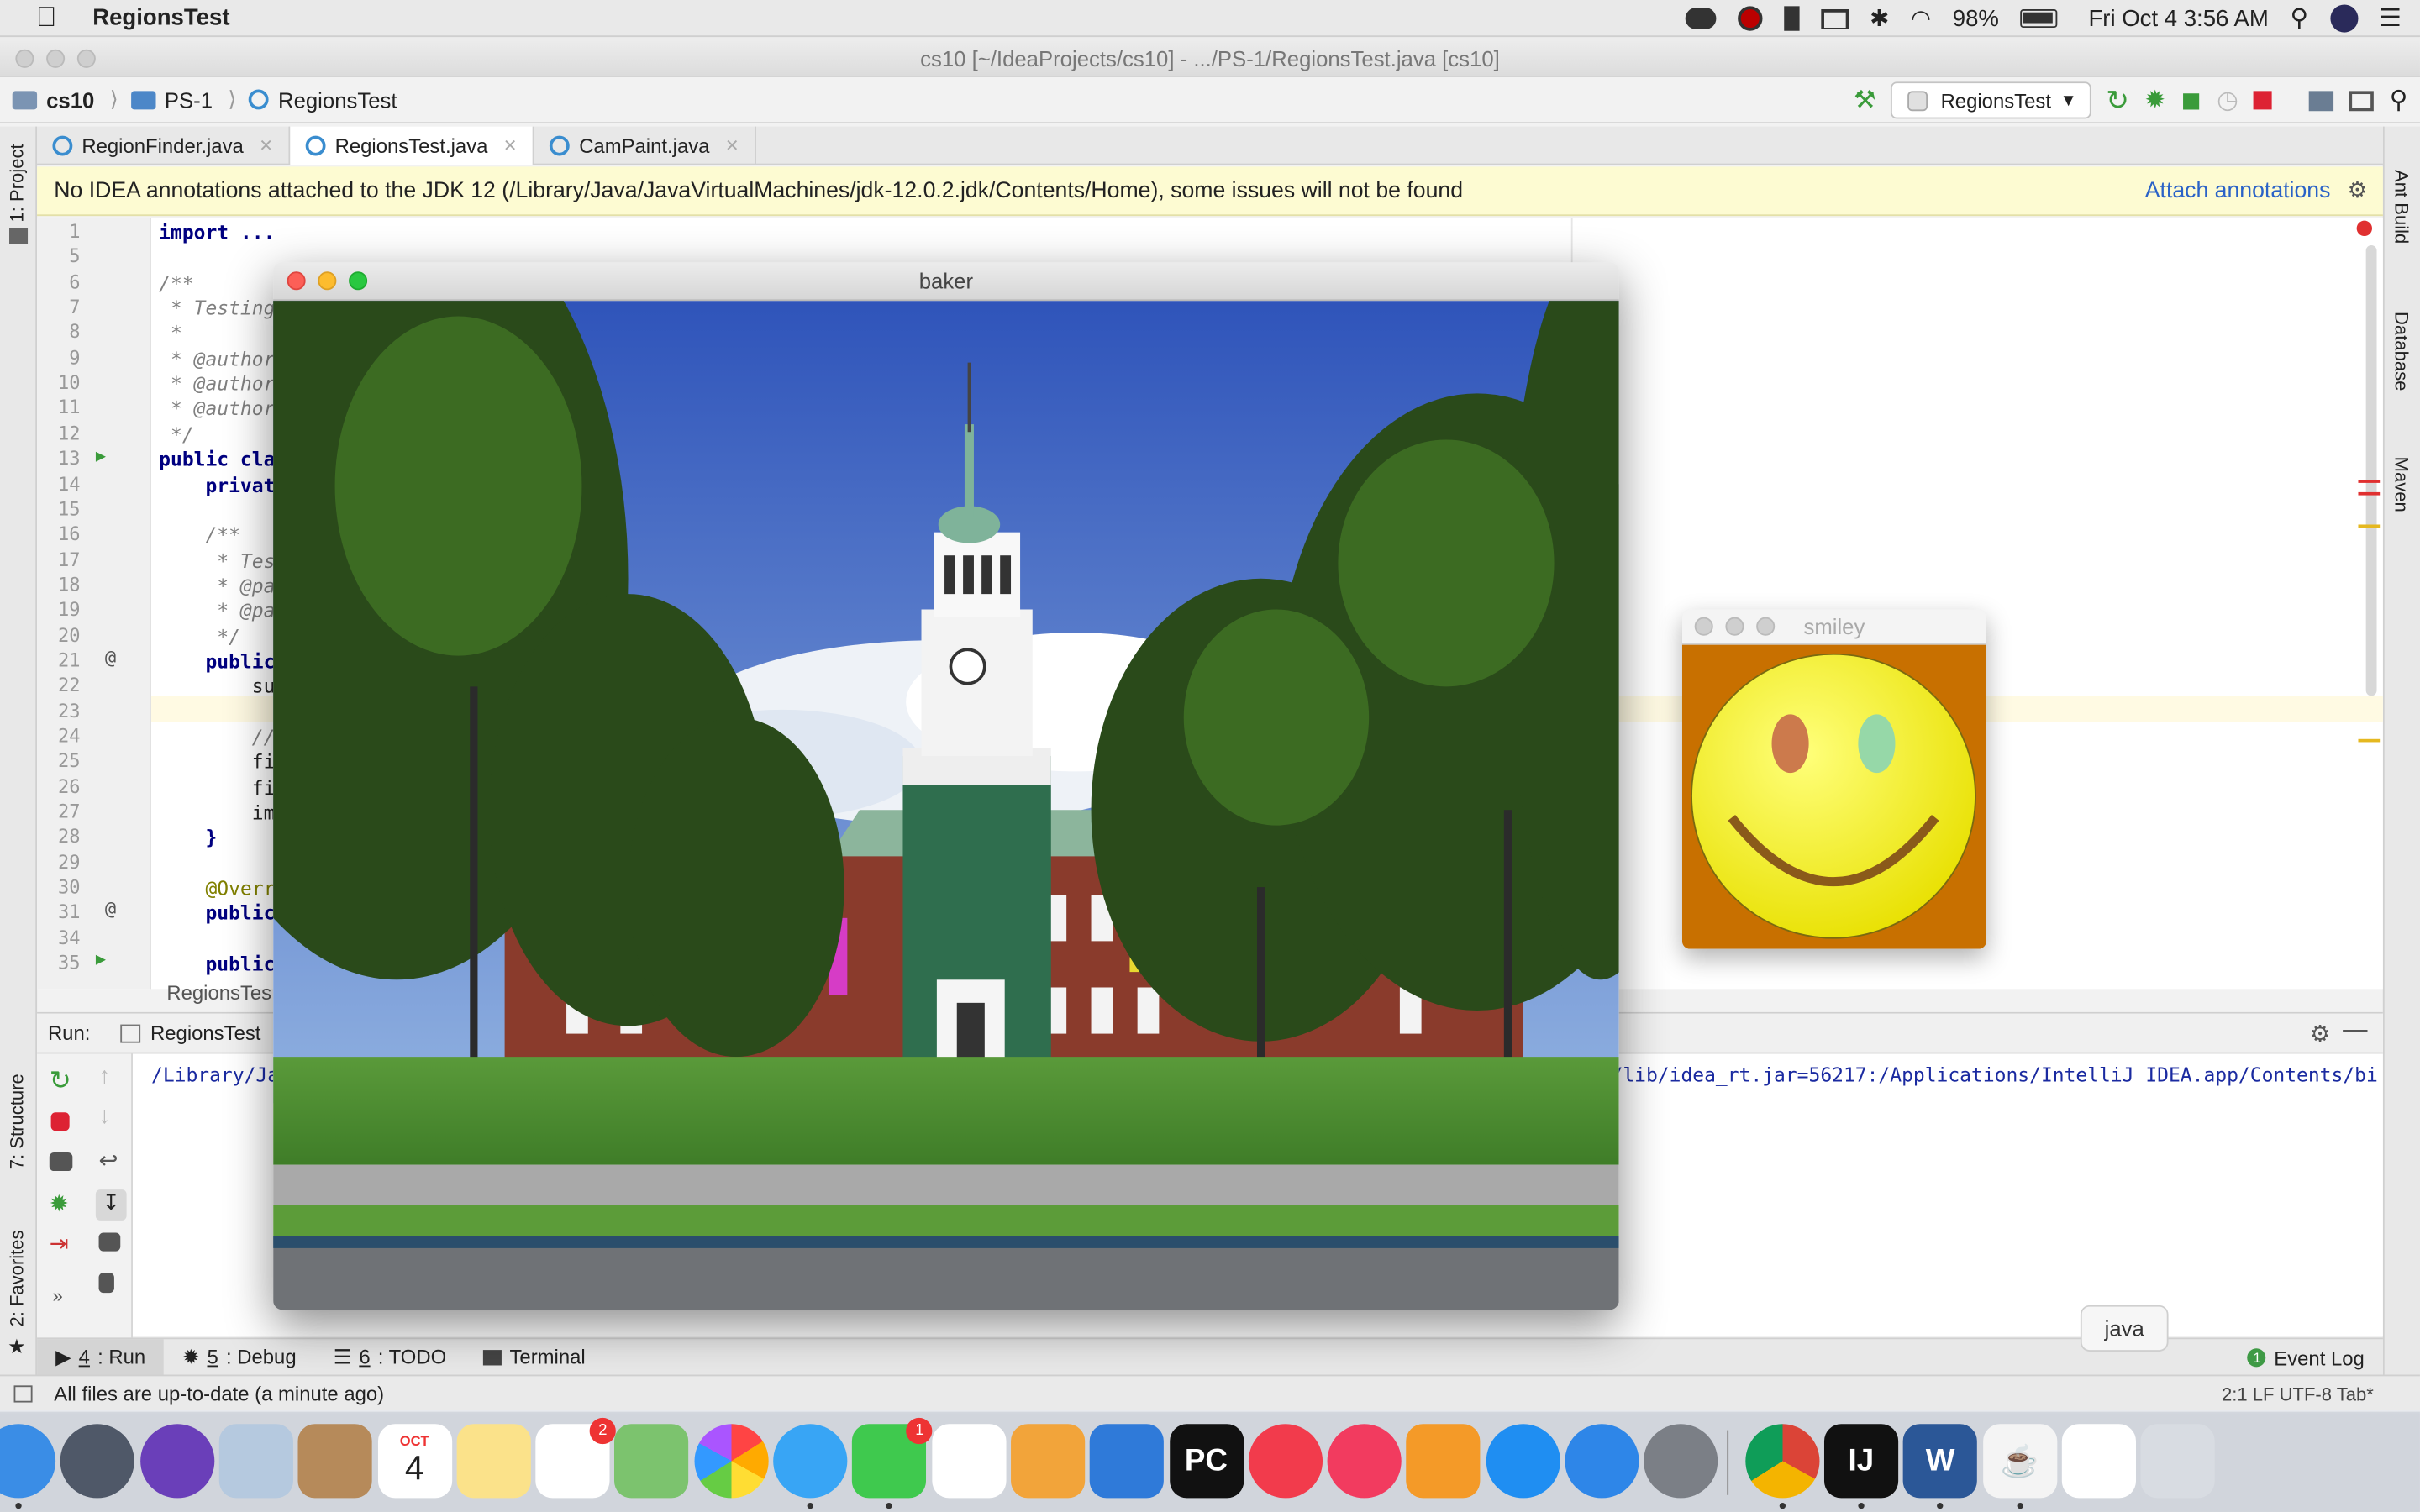  What do you see at coordinates (61, 1162) in the screenshot?
I see `camera-icon` at bounding box center [61, 1162].